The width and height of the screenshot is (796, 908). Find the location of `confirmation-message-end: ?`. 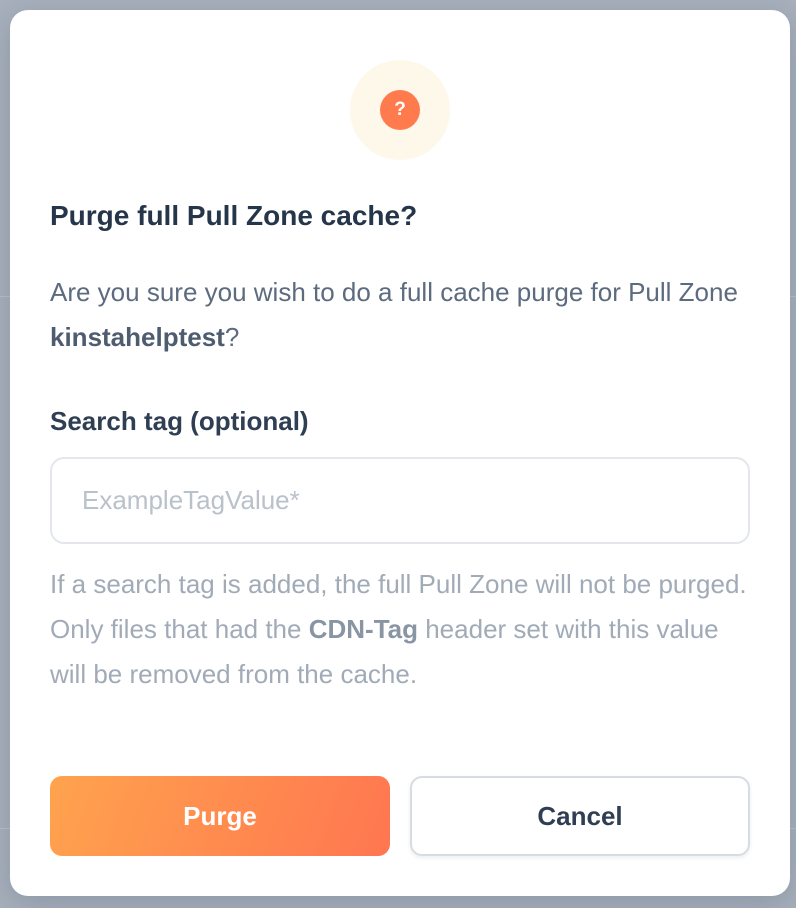

confirmation-message-end: ? is located at coordinates (232, 337).